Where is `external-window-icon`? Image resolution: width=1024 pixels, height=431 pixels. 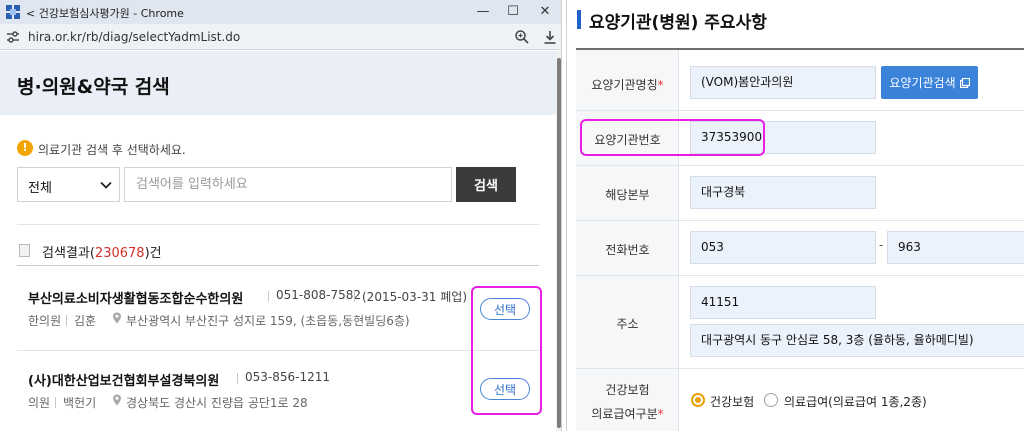 external-window-icon is located at coordinates (964, 83).